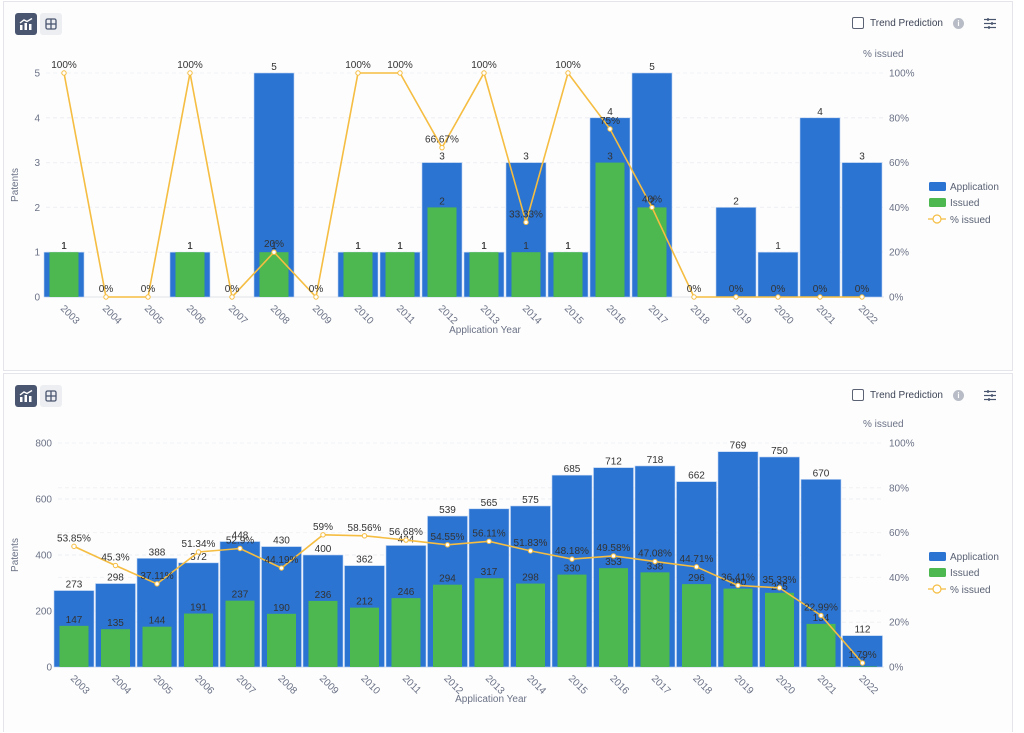  Describe the element at coordinates (115, 578) in the screenshot. I see `data-label-application: 298` at that location.